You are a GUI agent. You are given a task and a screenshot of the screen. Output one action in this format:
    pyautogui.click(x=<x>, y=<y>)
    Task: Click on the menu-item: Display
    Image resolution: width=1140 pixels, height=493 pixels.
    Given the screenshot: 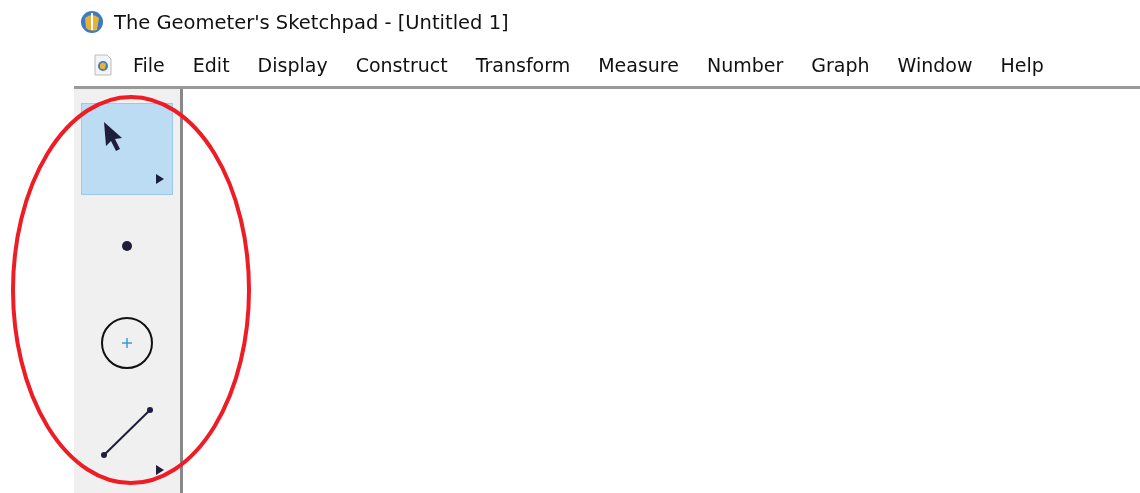 What is the action you would take?
    pyautogui.click(x=292, y=65)
    